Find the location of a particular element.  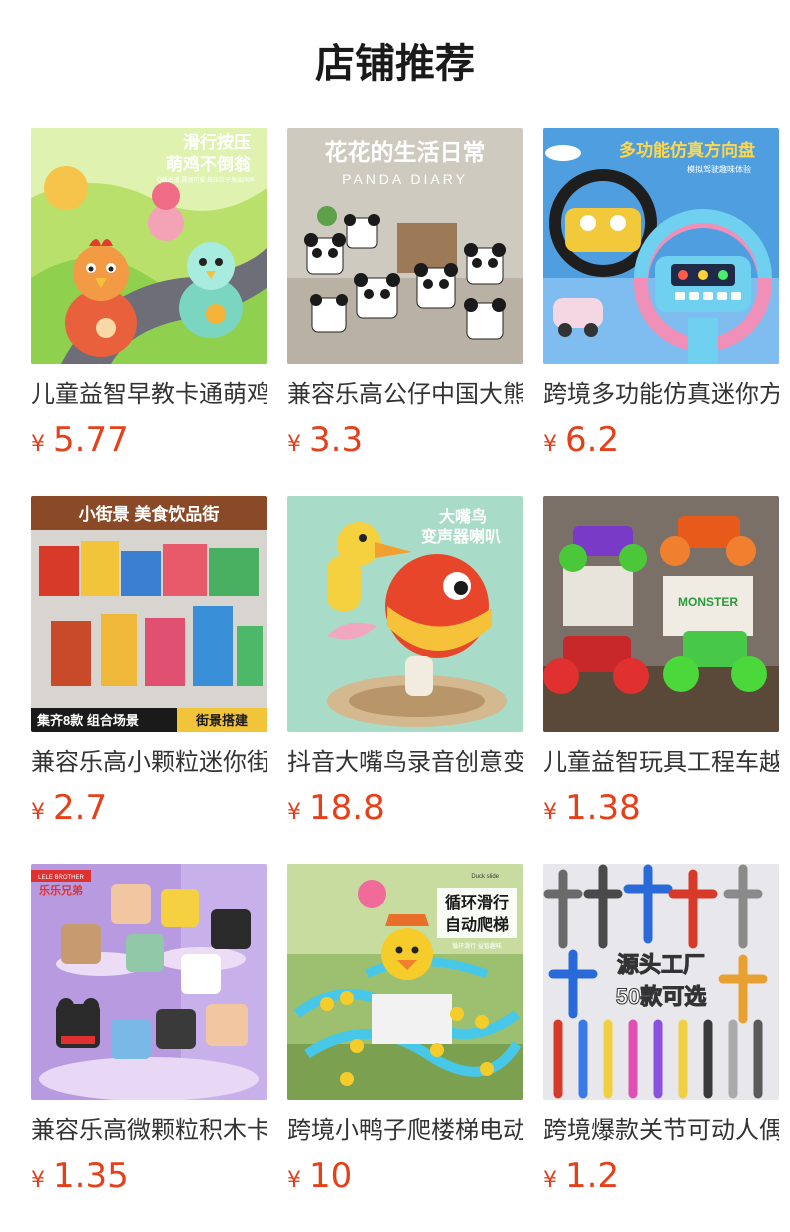

svg-text: 乐乐兄弟 is located at coordinates (61, 890).